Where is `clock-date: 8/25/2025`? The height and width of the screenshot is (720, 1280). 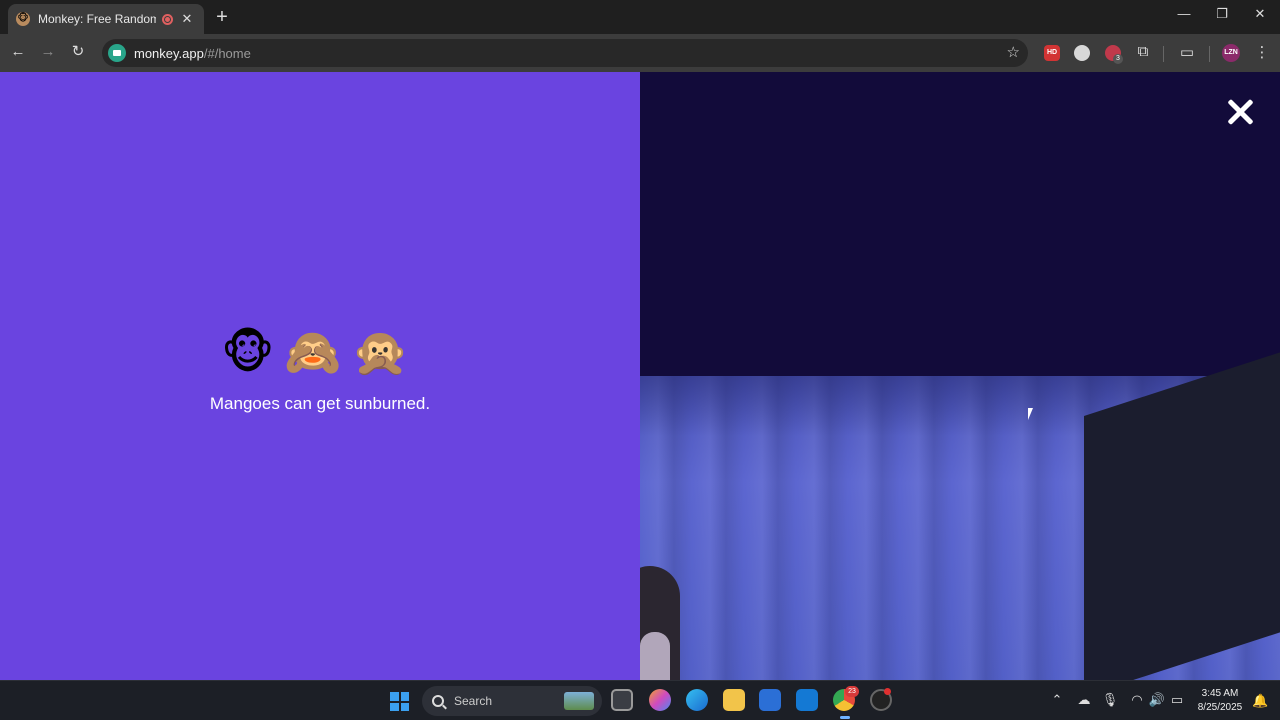
clock-date: 8/25/2025 is located at coordinates (1220, 707).